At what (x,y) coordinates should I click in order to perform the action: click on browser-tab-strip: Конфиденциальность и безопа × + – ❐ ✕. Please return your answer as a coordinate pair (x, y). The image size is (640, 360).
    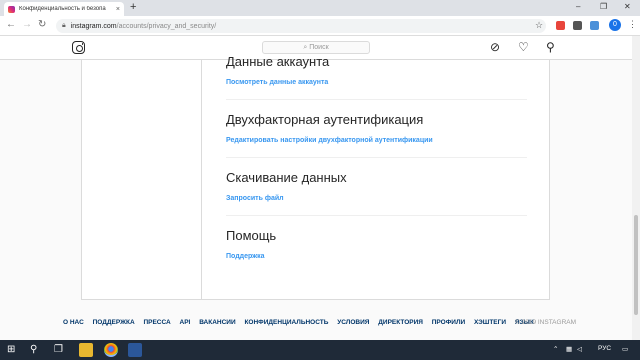
    Looking at the image, I should click on (320, 8).